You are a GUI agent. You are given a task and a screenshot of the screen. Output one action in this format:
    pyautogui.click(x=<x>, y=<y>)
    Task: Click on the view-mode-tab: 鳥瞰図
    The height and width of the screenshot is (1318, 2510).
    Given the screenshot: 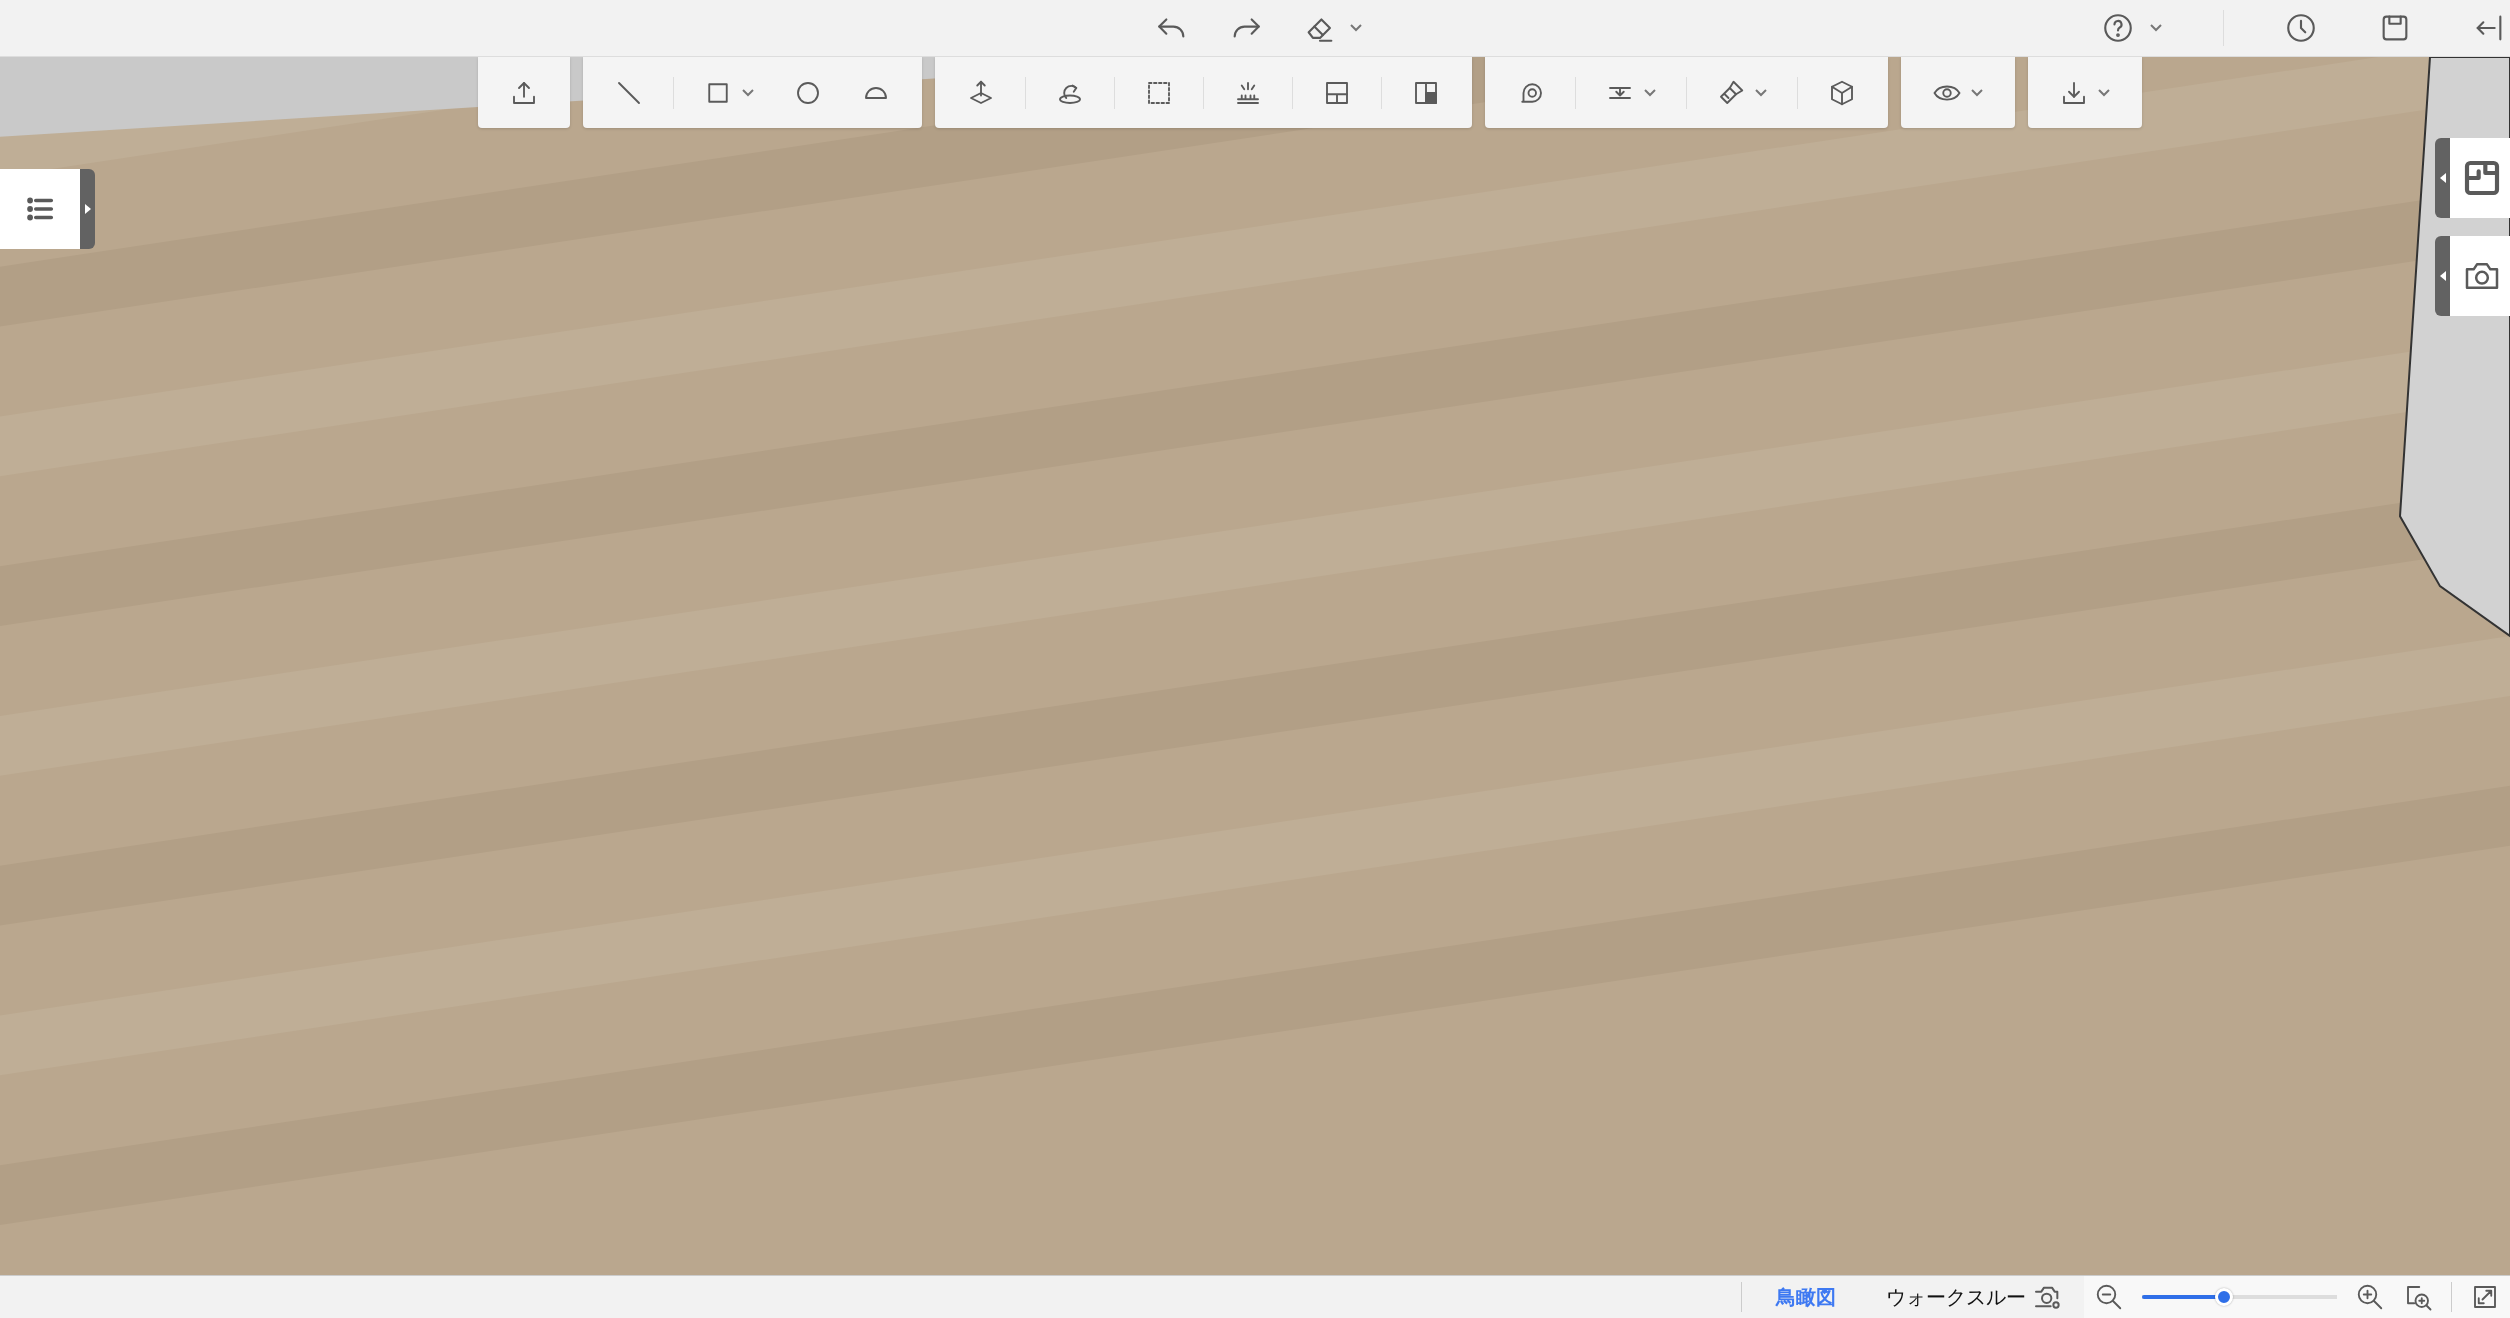 What is the action you would take?
    pyautogui.click(x=1806, y=1297)
    